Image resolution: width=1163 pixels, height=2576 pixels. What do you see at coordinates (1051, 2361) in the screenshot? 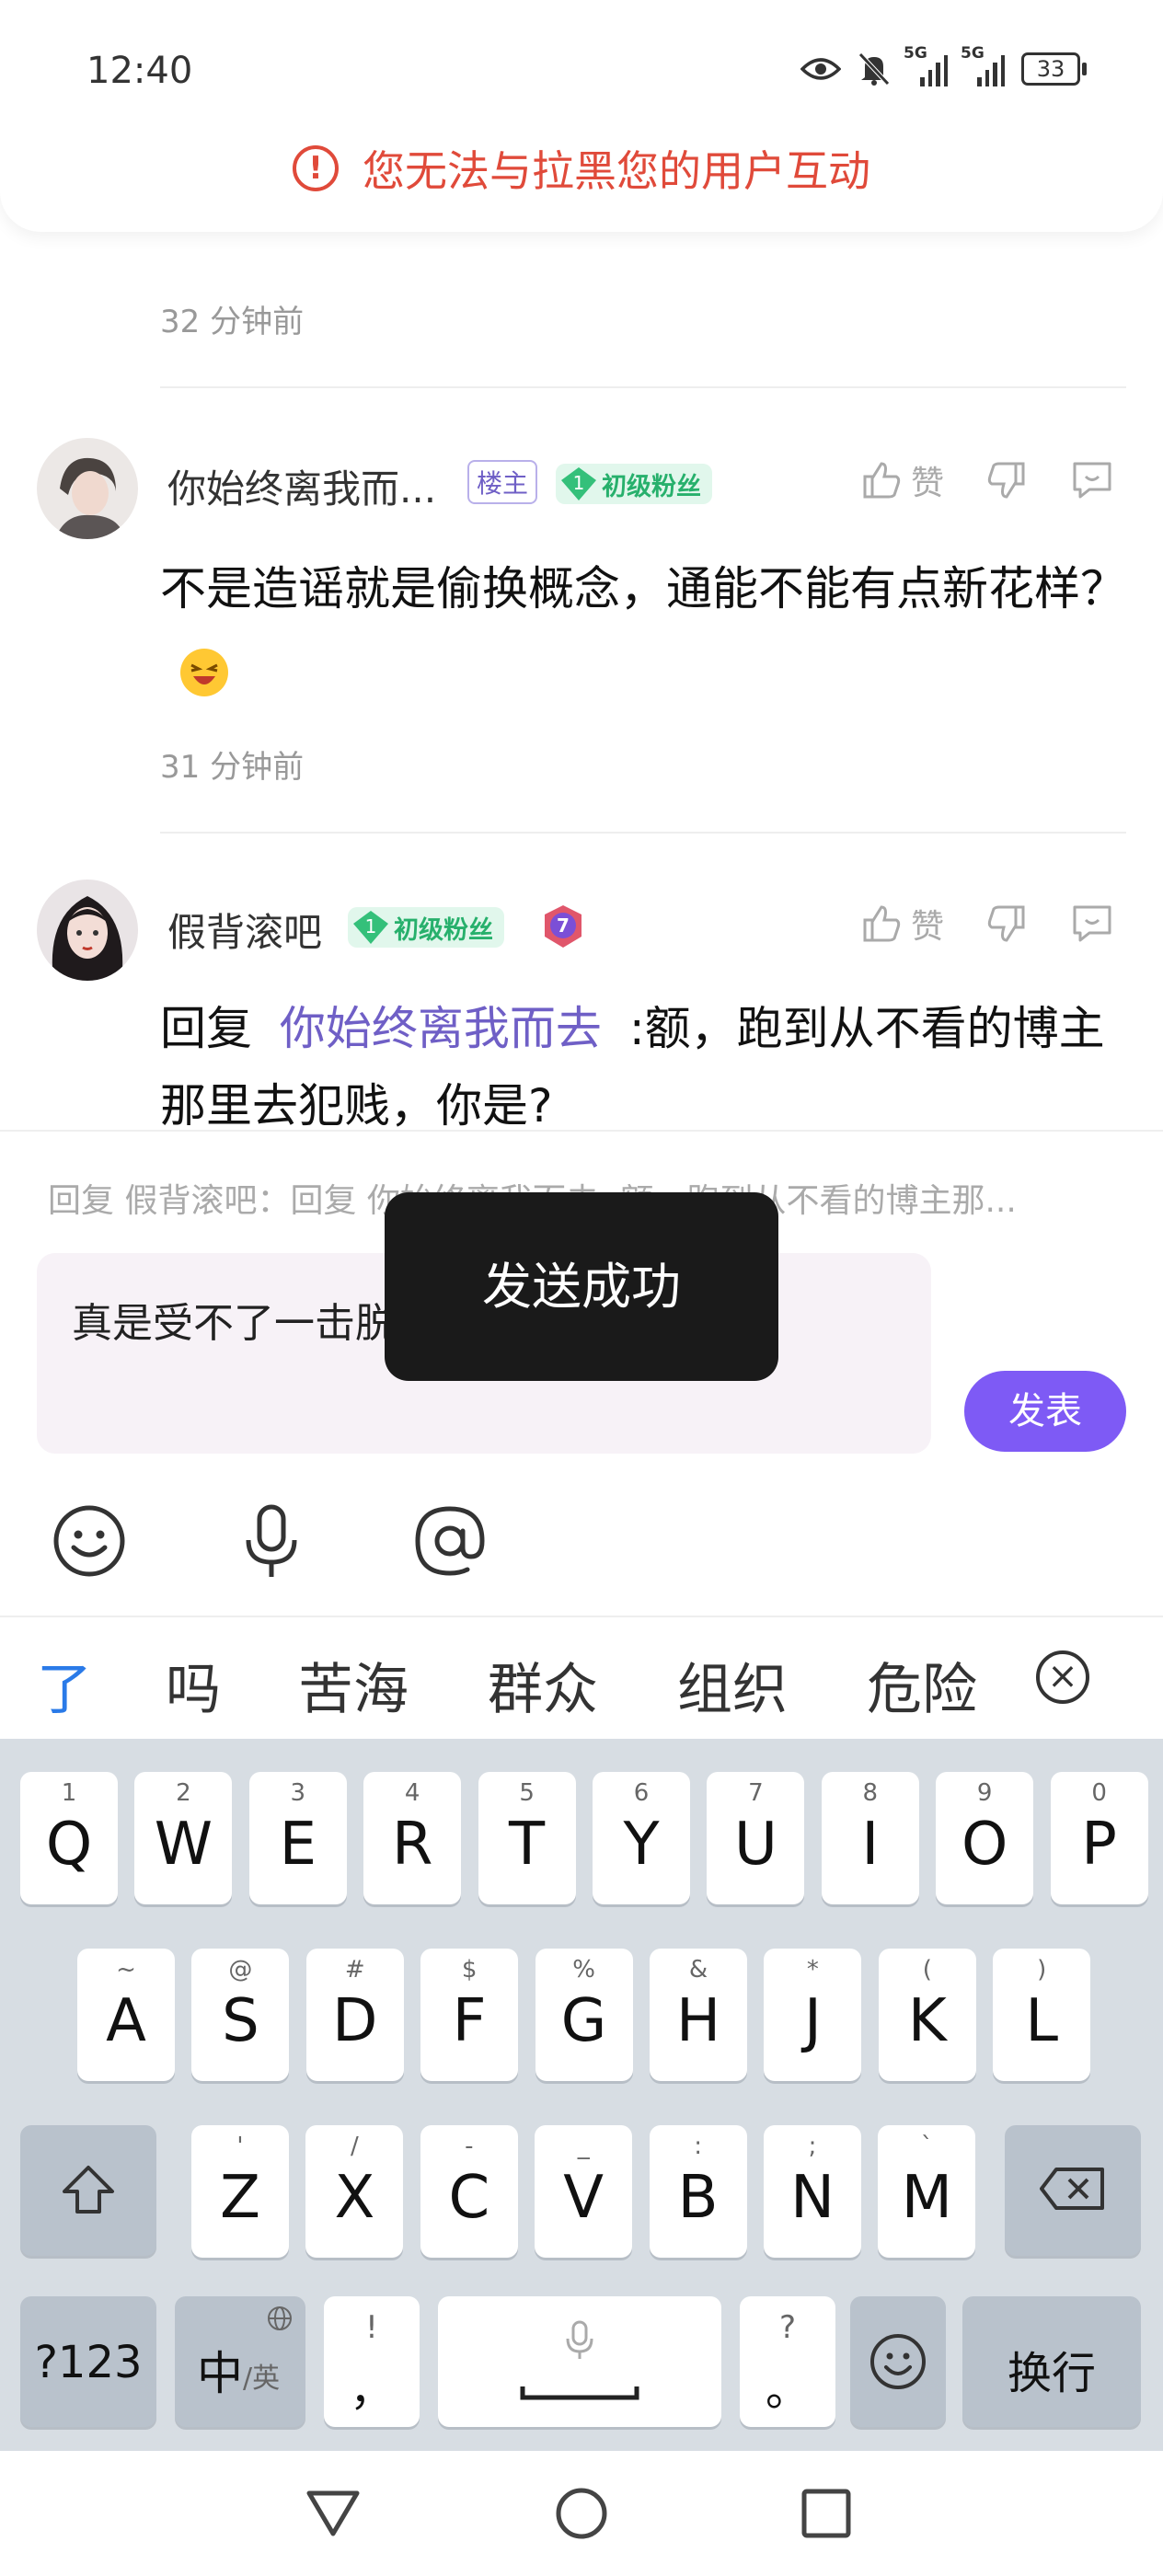
I see `enter-key: 换行` at bounding box center [1051, 2361].